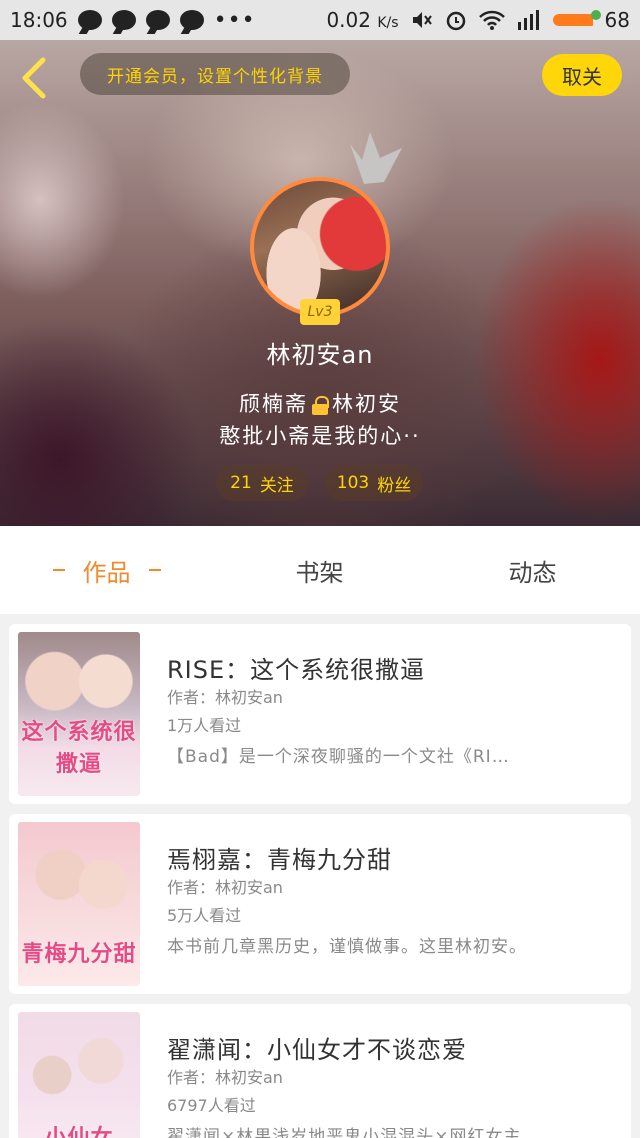 The image size is (640, 1138). Describe the element at coordinates (320, 436) in the screenshot. I see `bio-line-2: 憨批小斋是我的心··` at that location.